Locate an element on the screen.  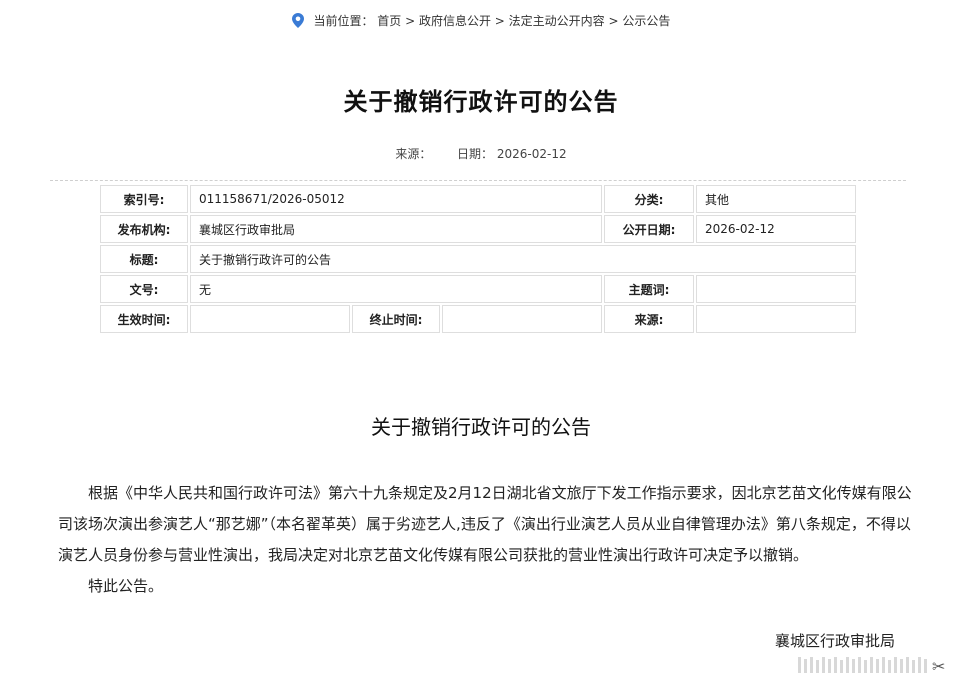
effective-time-value is located at coordinates (270, 319).